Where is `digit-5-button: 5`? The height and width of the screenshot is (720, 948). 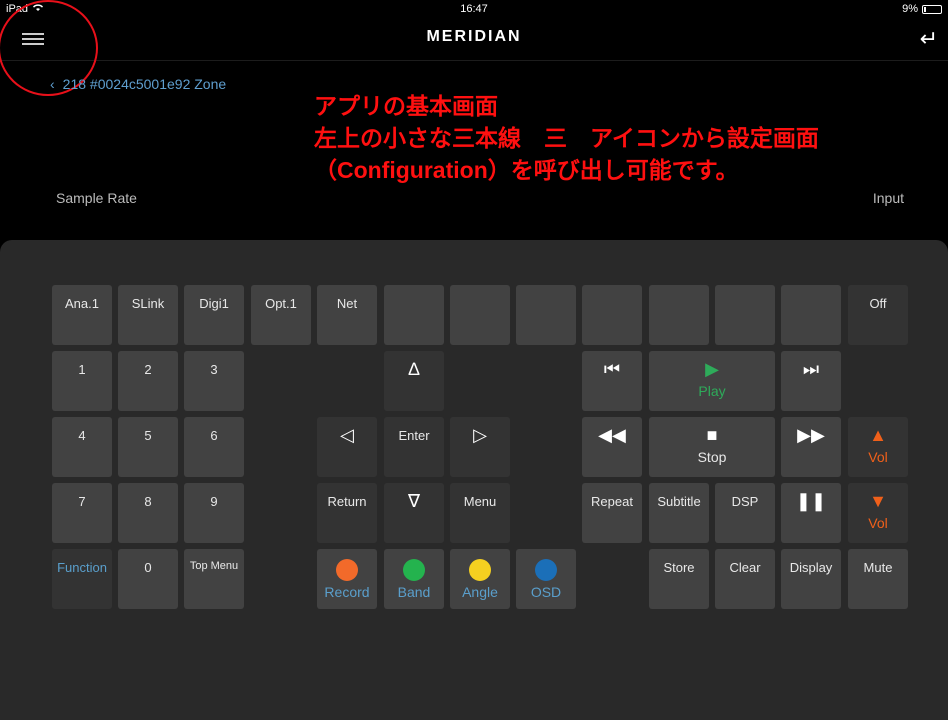
digit-5-button: 5 is located at coordinates (148, 447).